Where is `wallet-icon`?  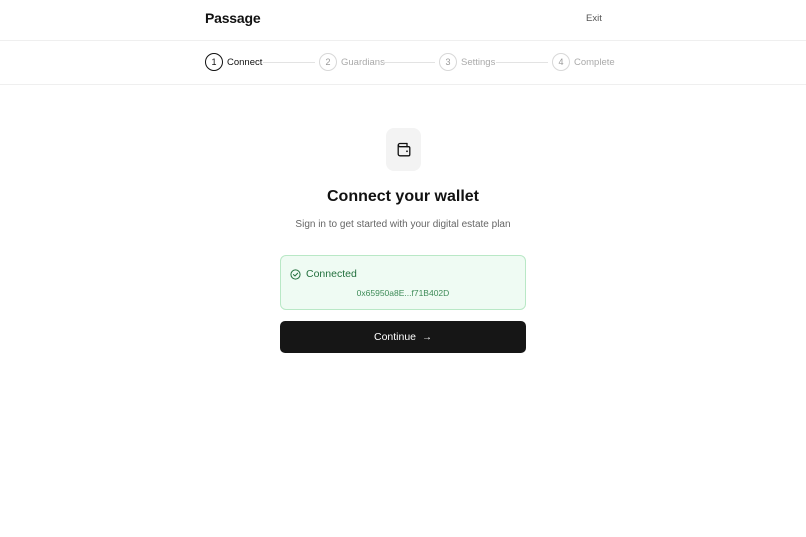
wallet-icon is located at coordinates (403, 149).